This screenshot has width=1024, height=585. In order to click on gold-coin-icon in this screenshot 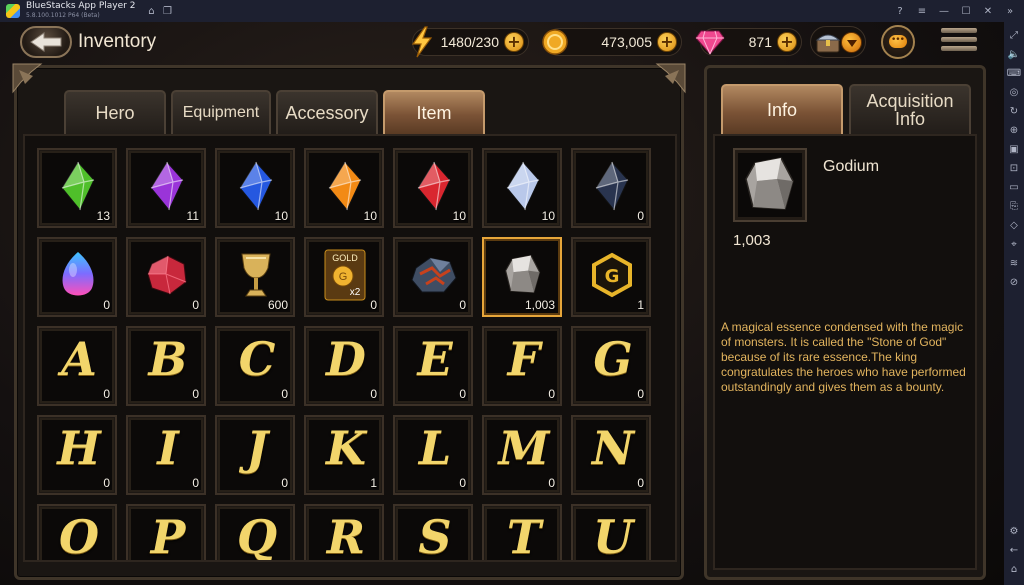, I will do `click(555, 42)`.